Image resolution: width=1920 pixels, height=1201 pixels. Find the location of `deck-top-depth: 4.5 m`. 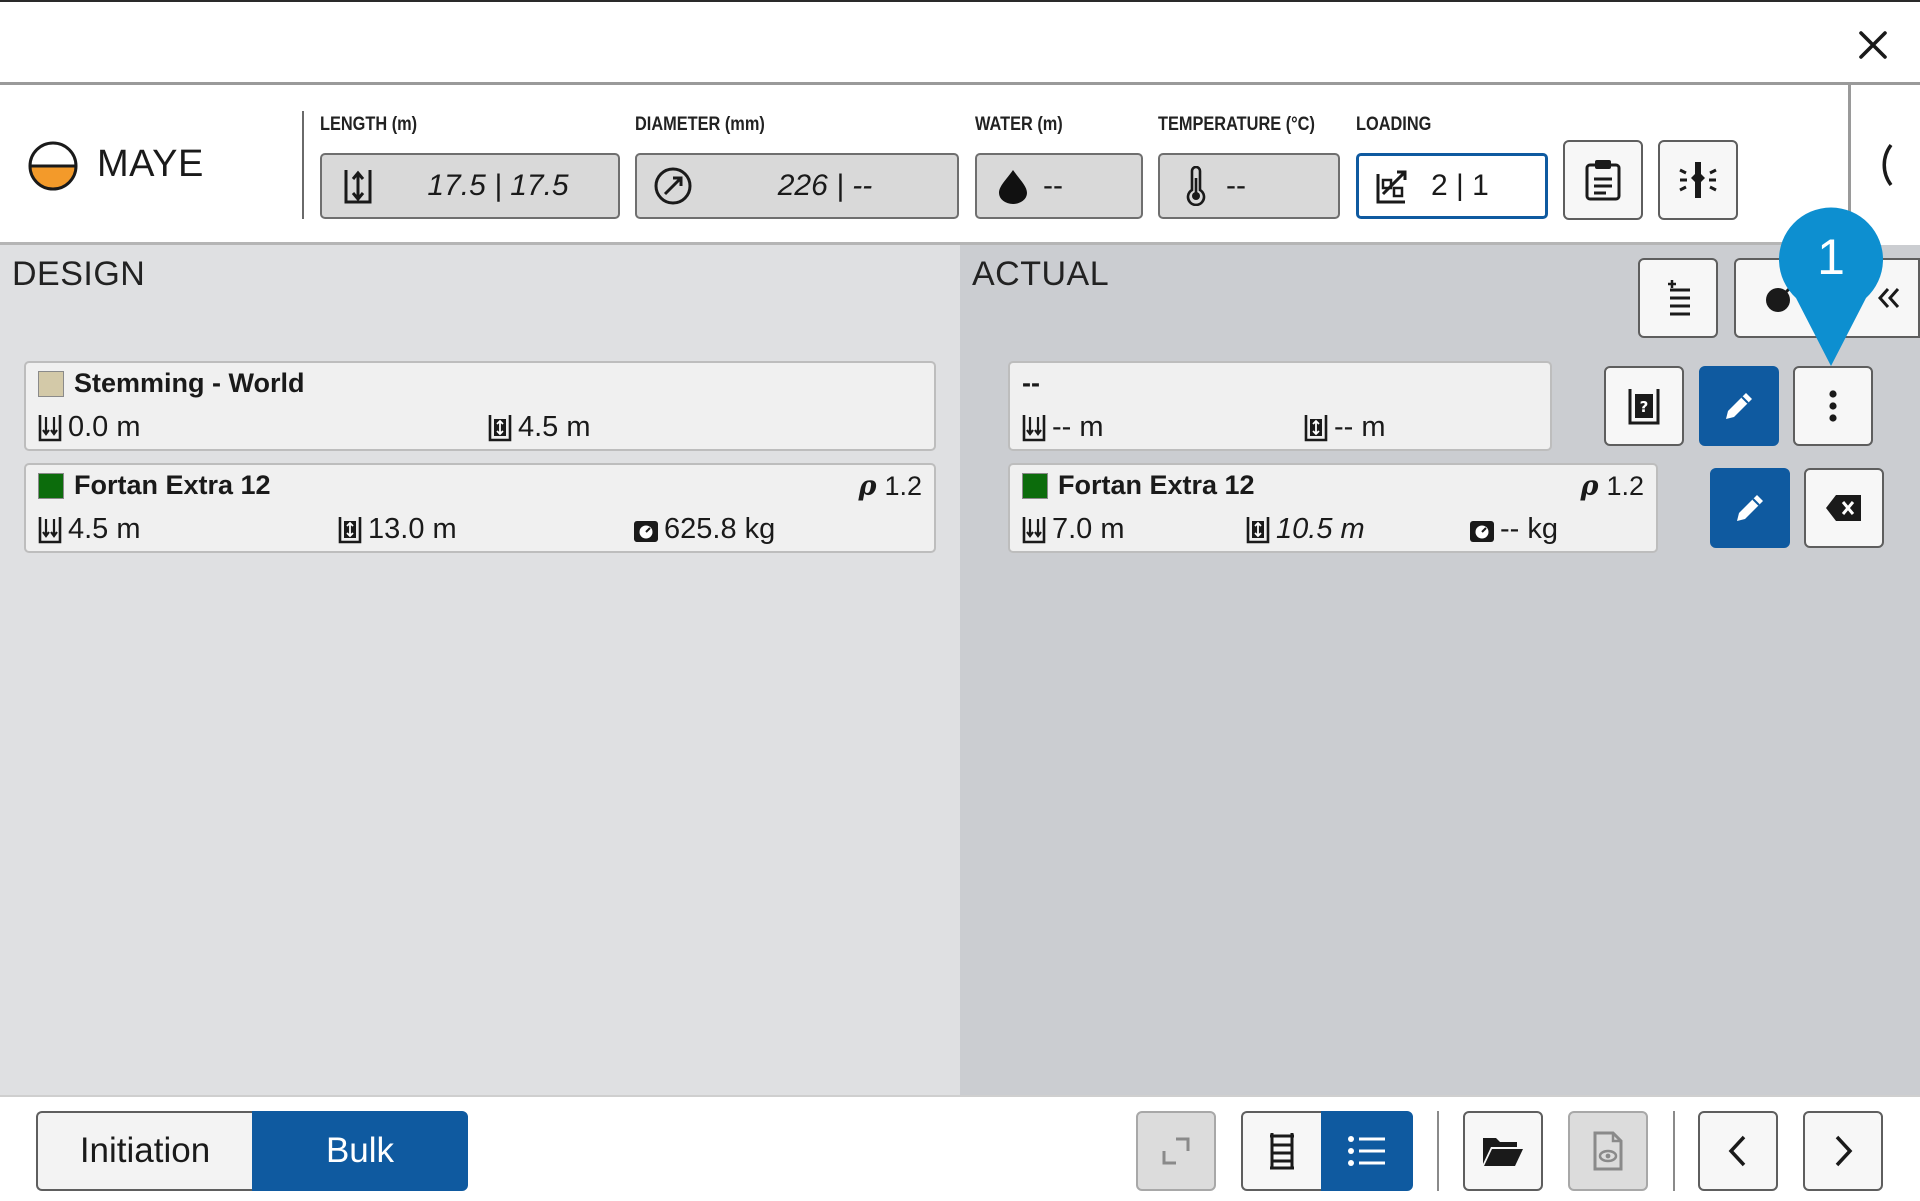

deck-top-depth: 4.5 m is located at coordinates (88, 529).